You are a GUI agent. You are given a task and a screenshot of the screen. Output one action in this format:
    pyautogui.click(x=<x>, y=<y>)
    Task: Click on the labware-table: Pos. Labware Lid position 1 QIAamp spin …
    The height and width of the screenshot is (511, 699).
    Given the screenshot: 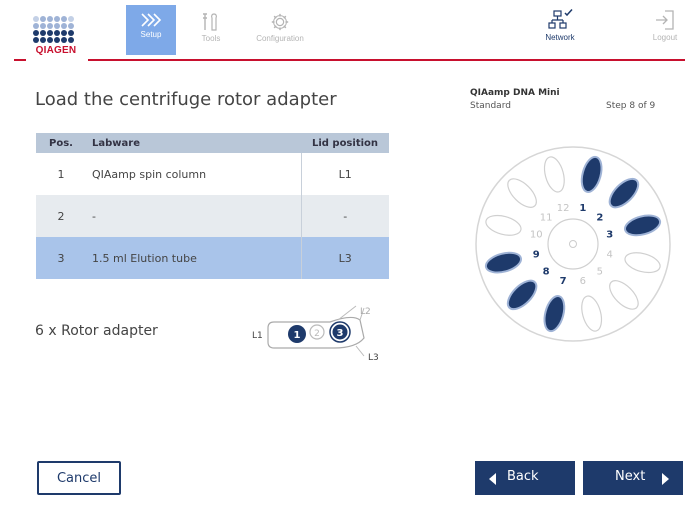 What is the action you would take?
    pyautogui.click(x=212, y=206)
    